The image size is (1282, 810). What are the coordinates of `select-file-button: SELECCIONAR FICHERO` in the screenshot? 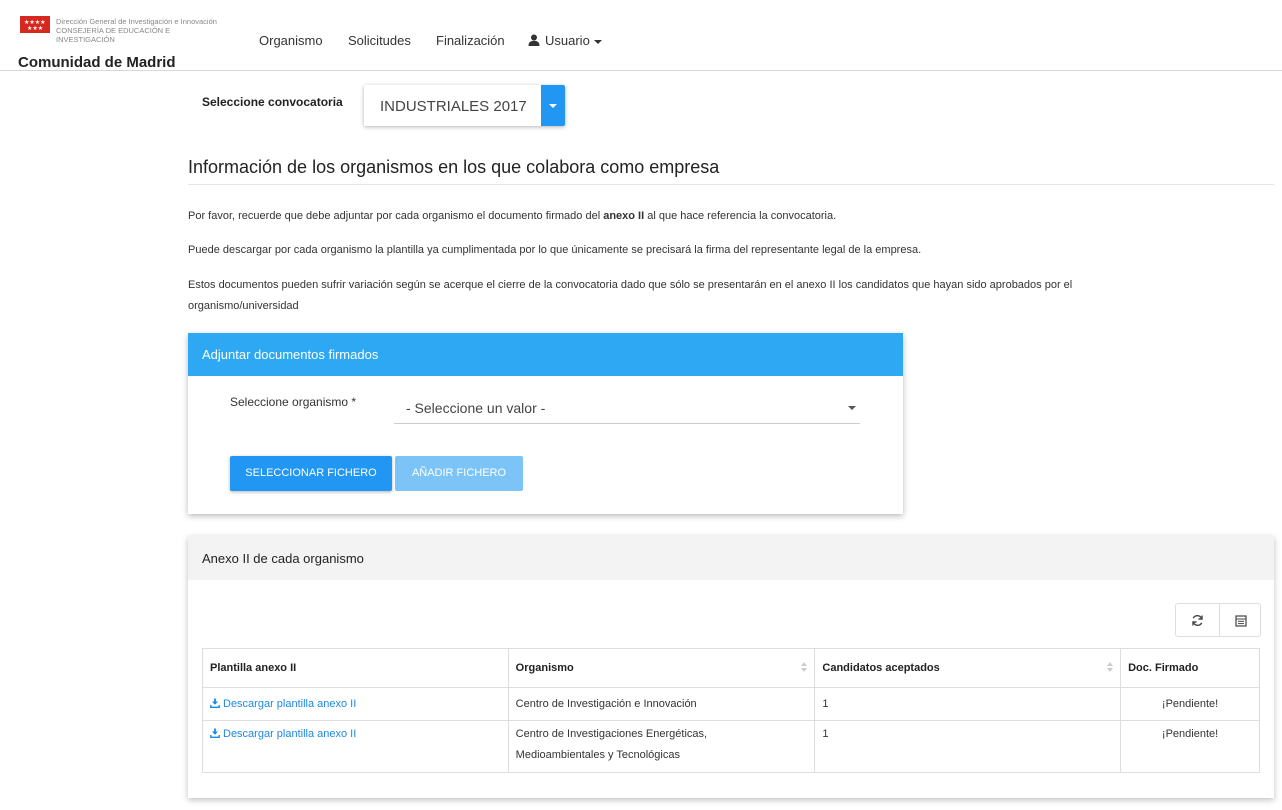 It's located at (311, 473).